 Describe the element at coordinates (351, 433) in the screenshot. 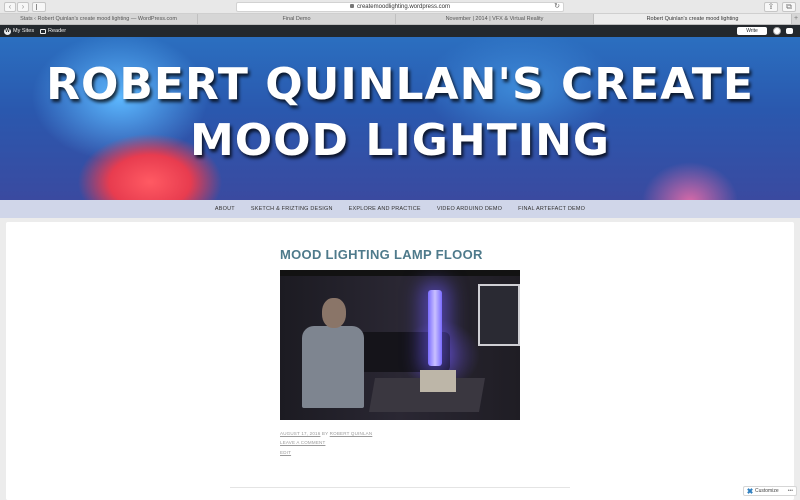

I see `post-author: ROBERT QUINLAN` at that location.